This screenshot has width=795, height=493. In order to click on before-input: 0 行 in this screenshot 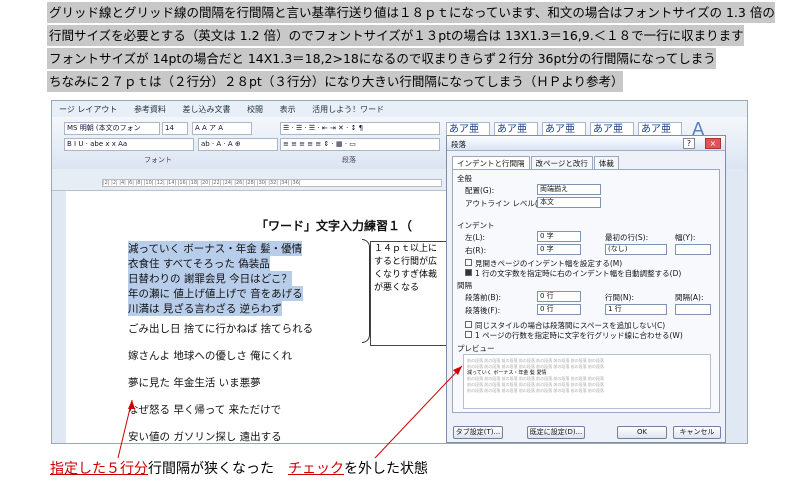, I will do `click(559, 296)`.